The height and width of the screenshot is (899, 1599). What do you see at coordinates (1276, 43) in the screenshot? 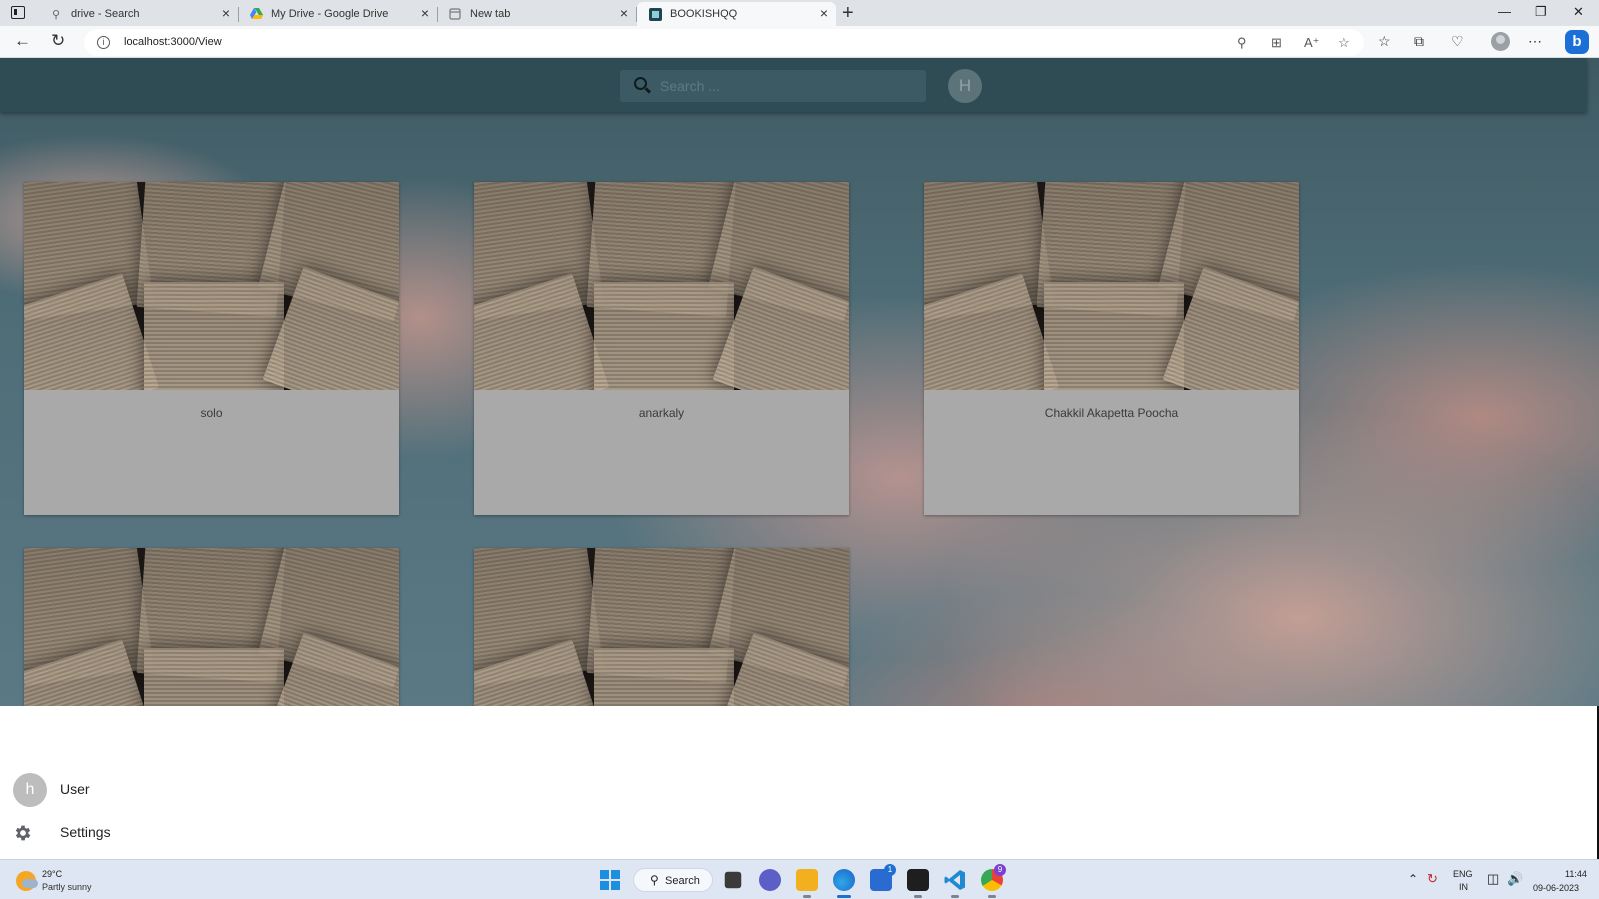
I see `app-available-icon: ⊞` at bounding box center [1276, 43].